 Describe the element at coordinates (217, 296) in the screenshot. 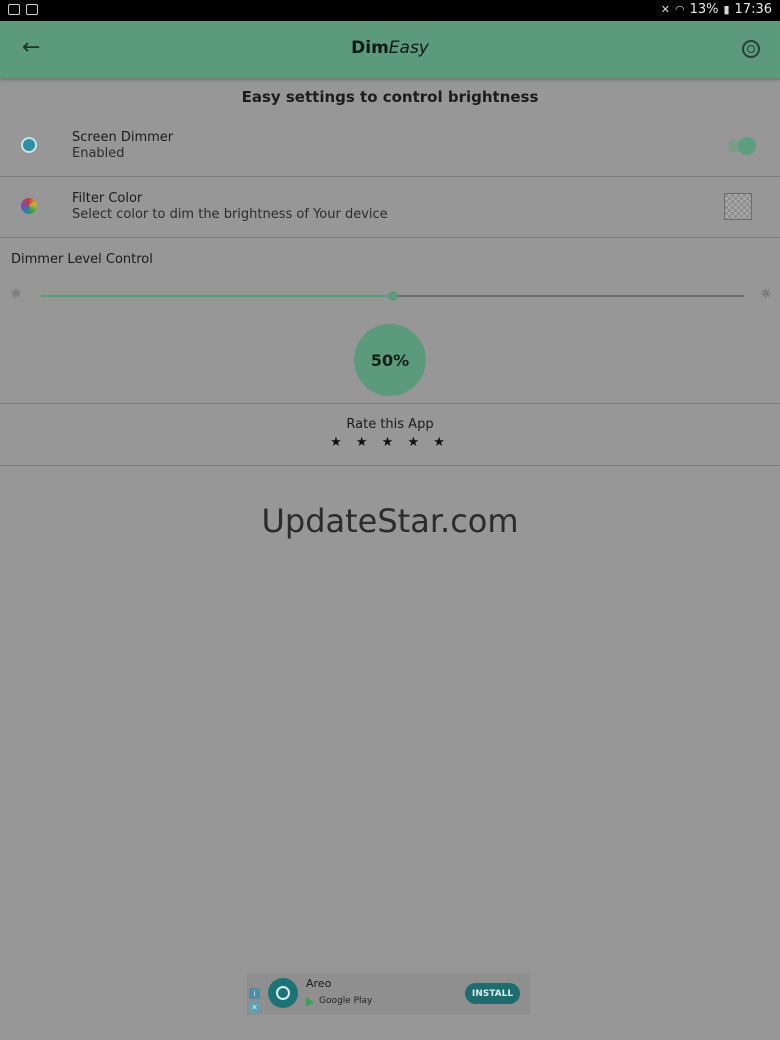

I see `dimmer-slider-fill` at that location.